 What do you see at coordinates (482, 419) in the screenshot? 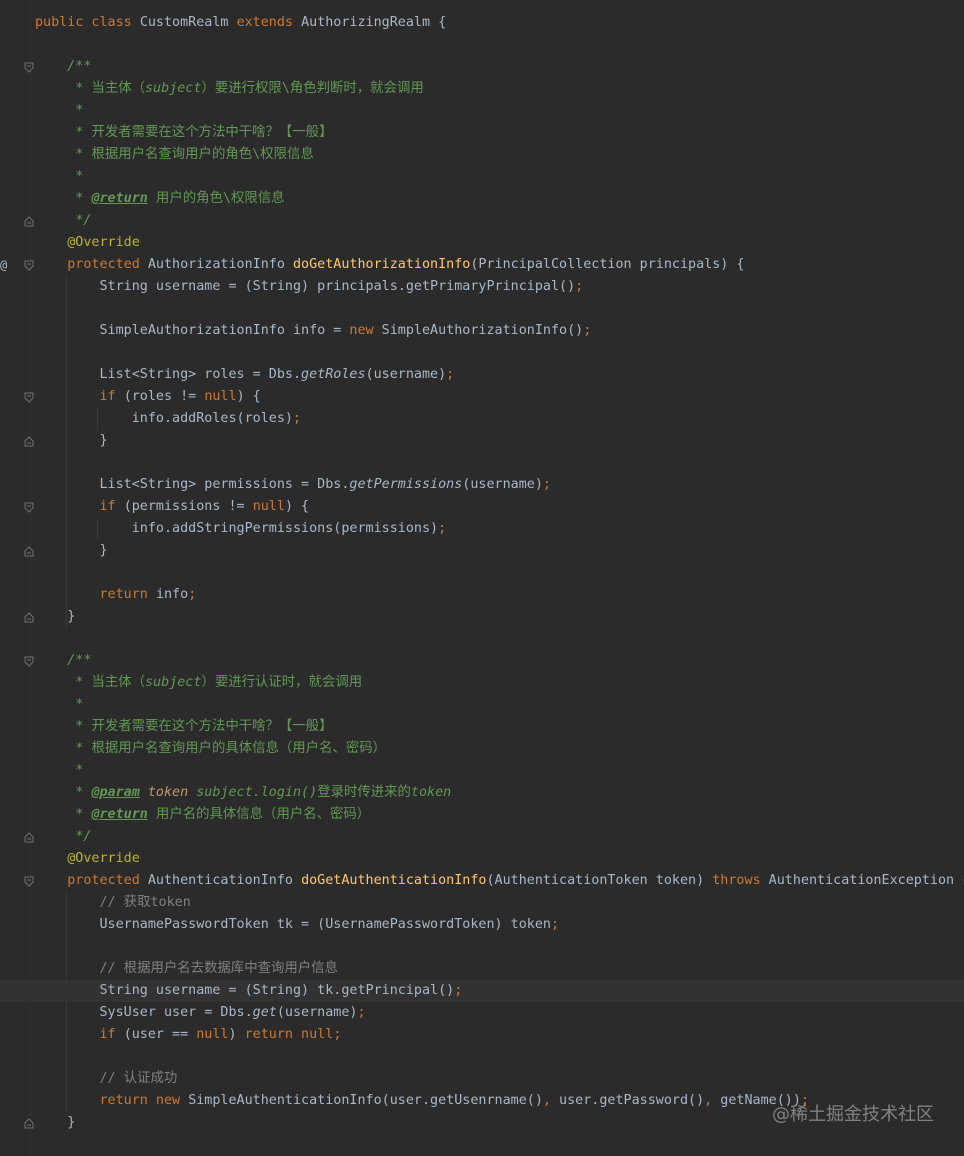
I see `code-line: info.addRoles(roles);` at bounding box center [482, 419].